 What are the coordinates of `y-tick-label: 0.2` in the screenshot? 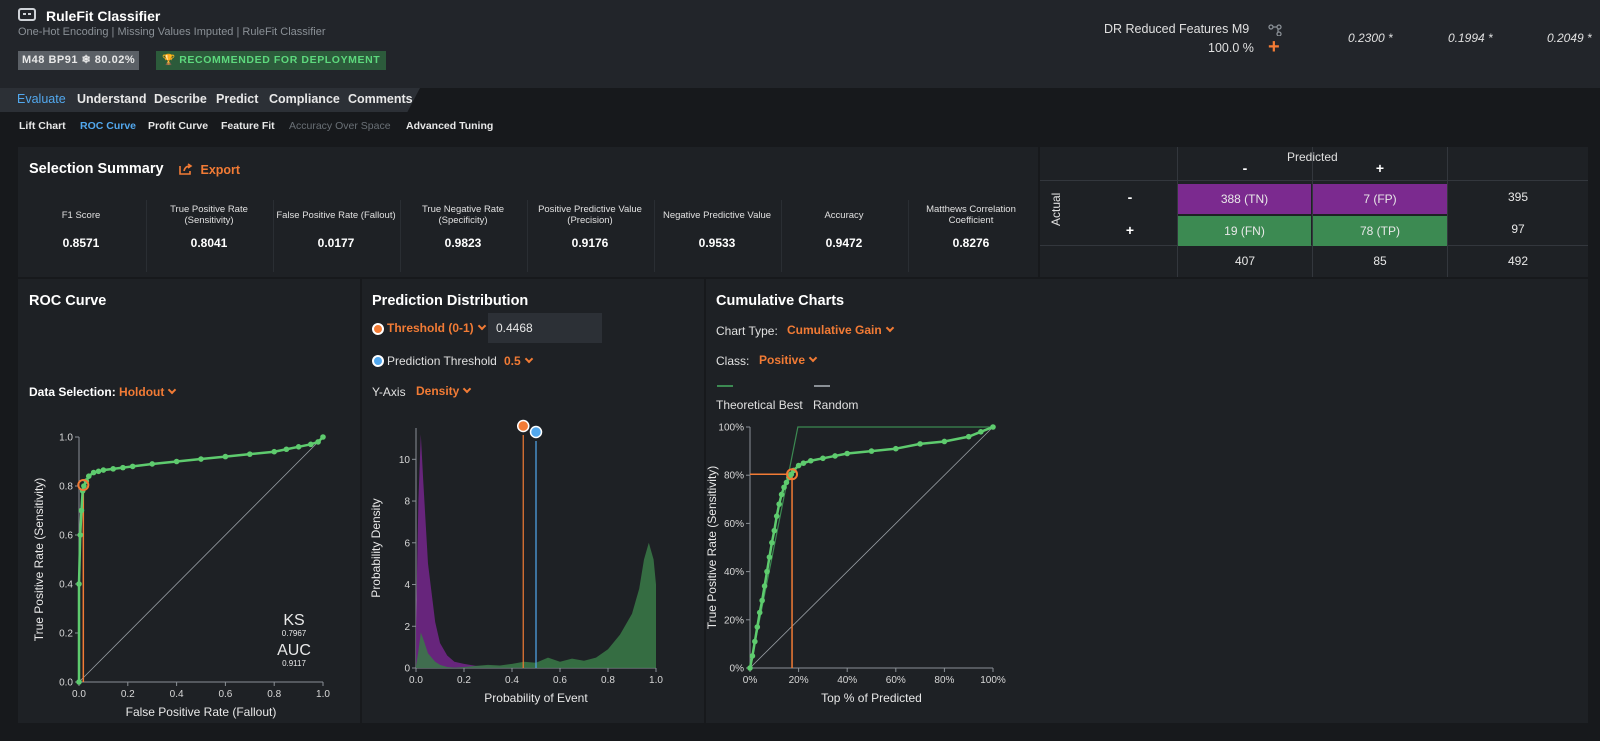 It's located at (66, 634).